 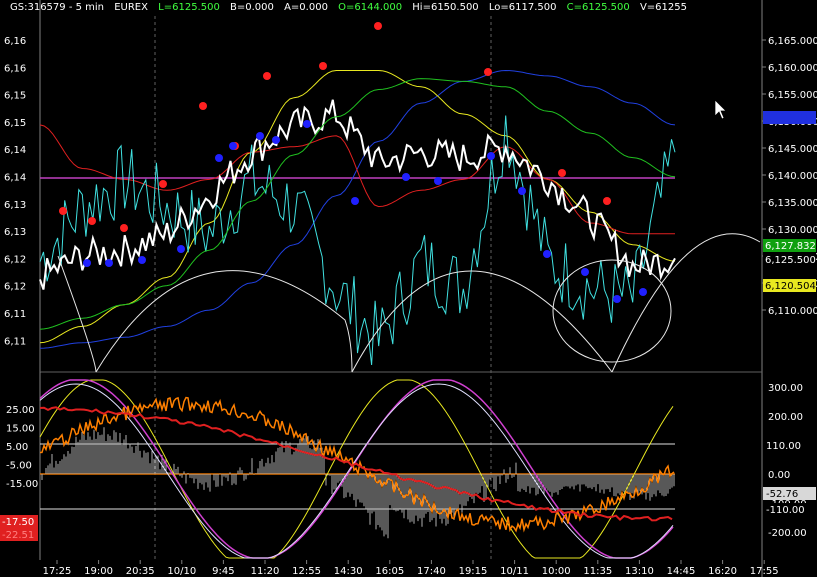 I want to click on left-indicator-label: 25.00, so click(x=20, y=410).